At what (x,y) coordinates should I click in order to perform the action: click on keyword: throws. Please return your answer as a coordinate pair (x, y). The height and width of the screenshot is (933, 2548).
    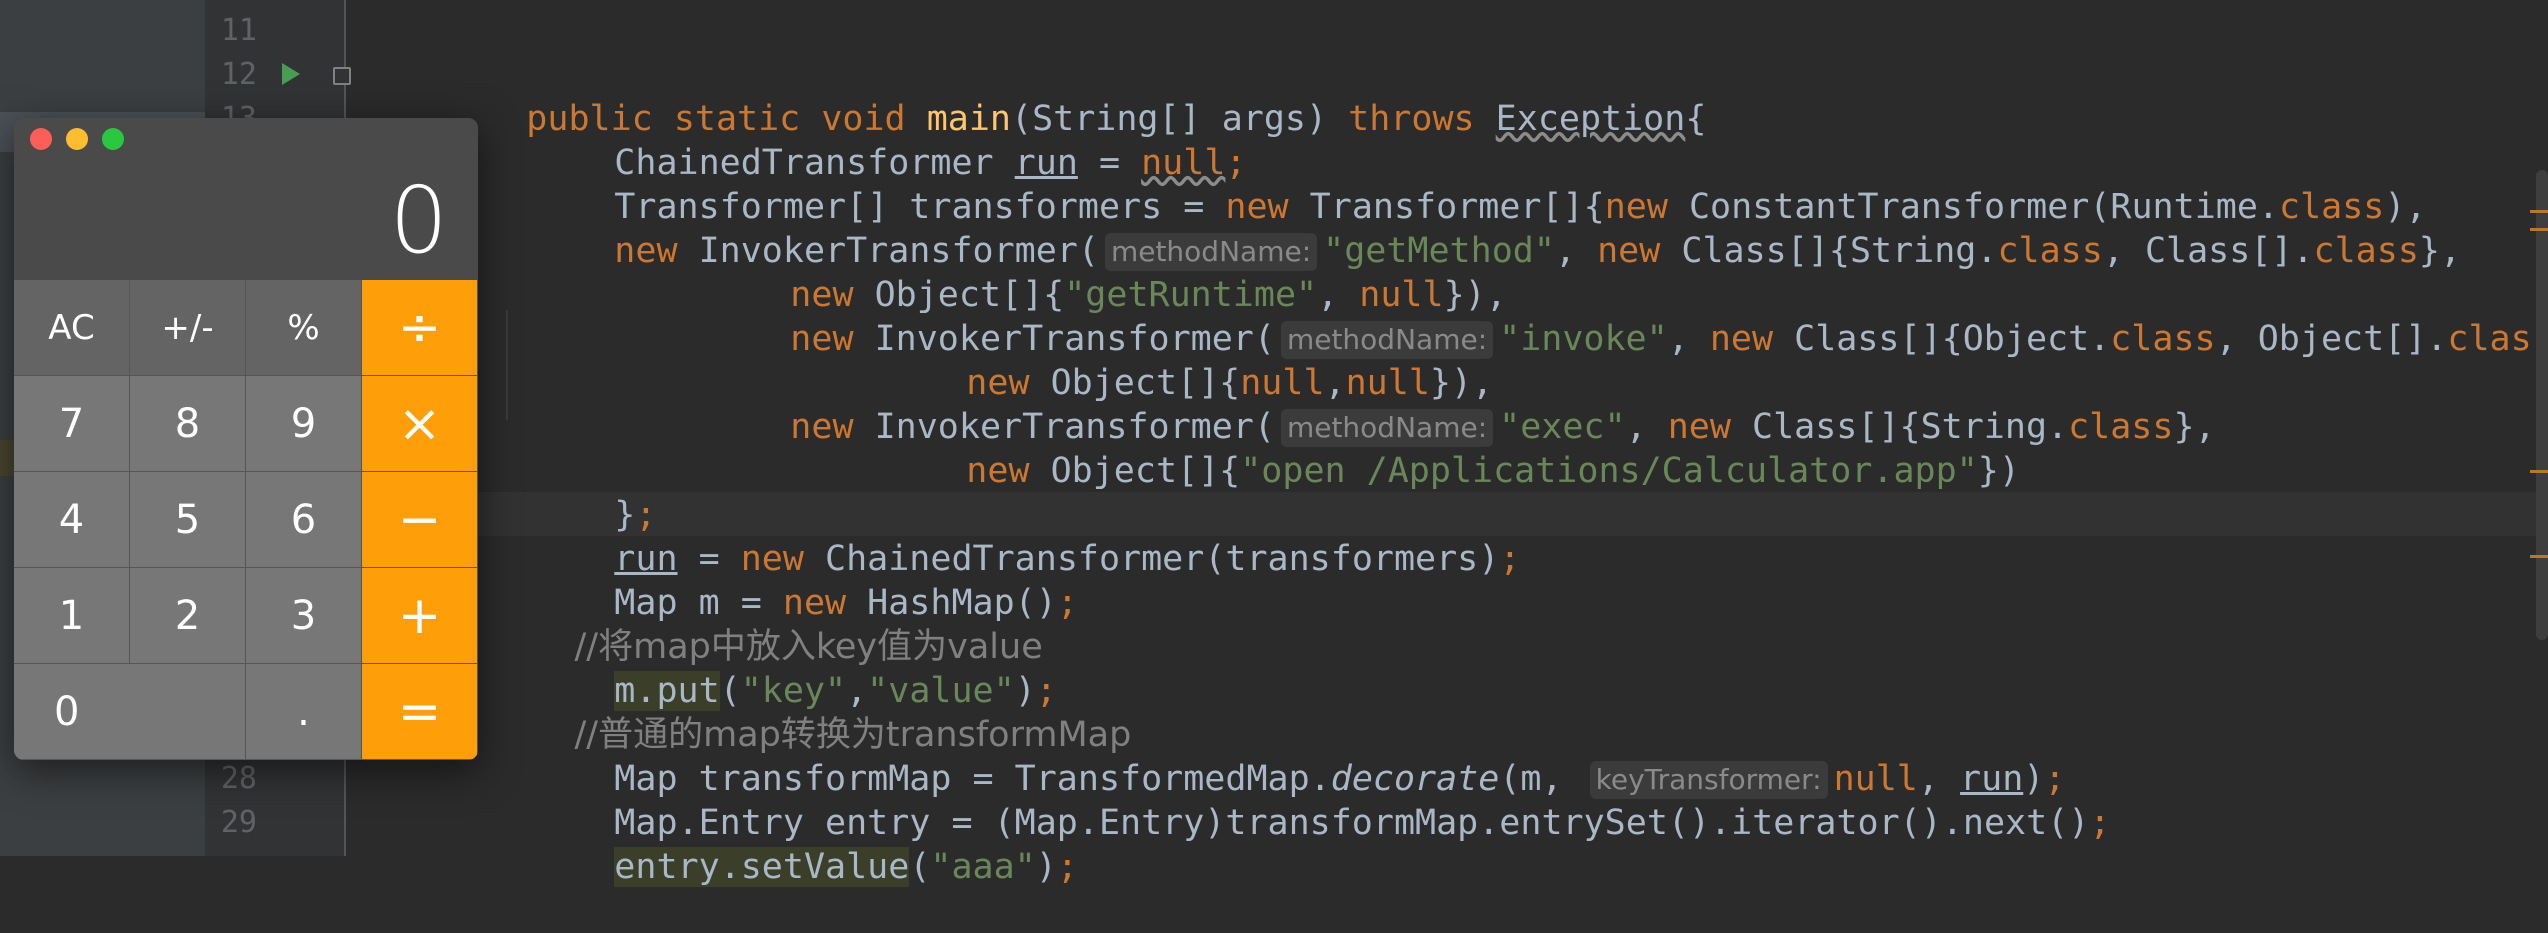
    Looking at the image, I should click on (1411, 119).